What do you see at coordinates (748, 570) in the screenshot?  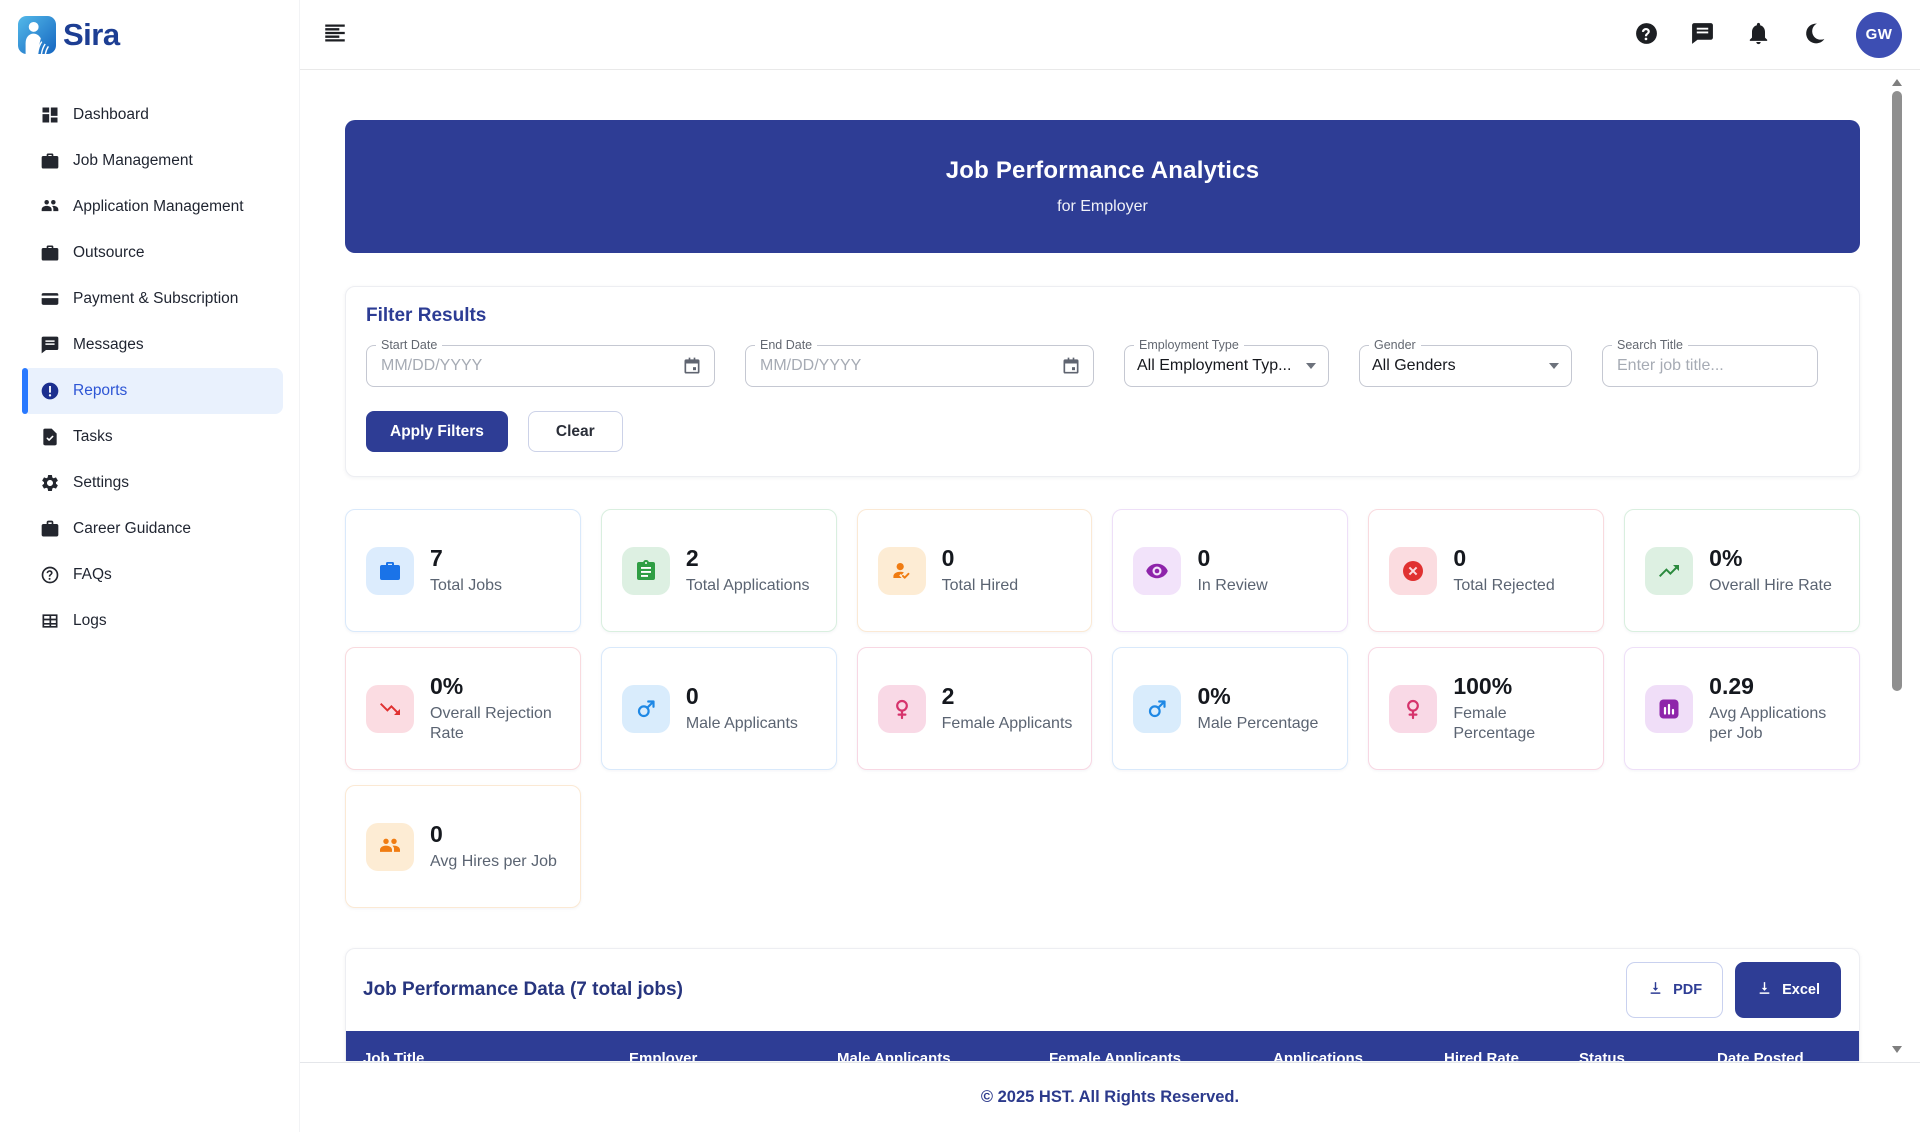 I see `stat-text: 2 Total Applications` at bounding box center [748, 570].